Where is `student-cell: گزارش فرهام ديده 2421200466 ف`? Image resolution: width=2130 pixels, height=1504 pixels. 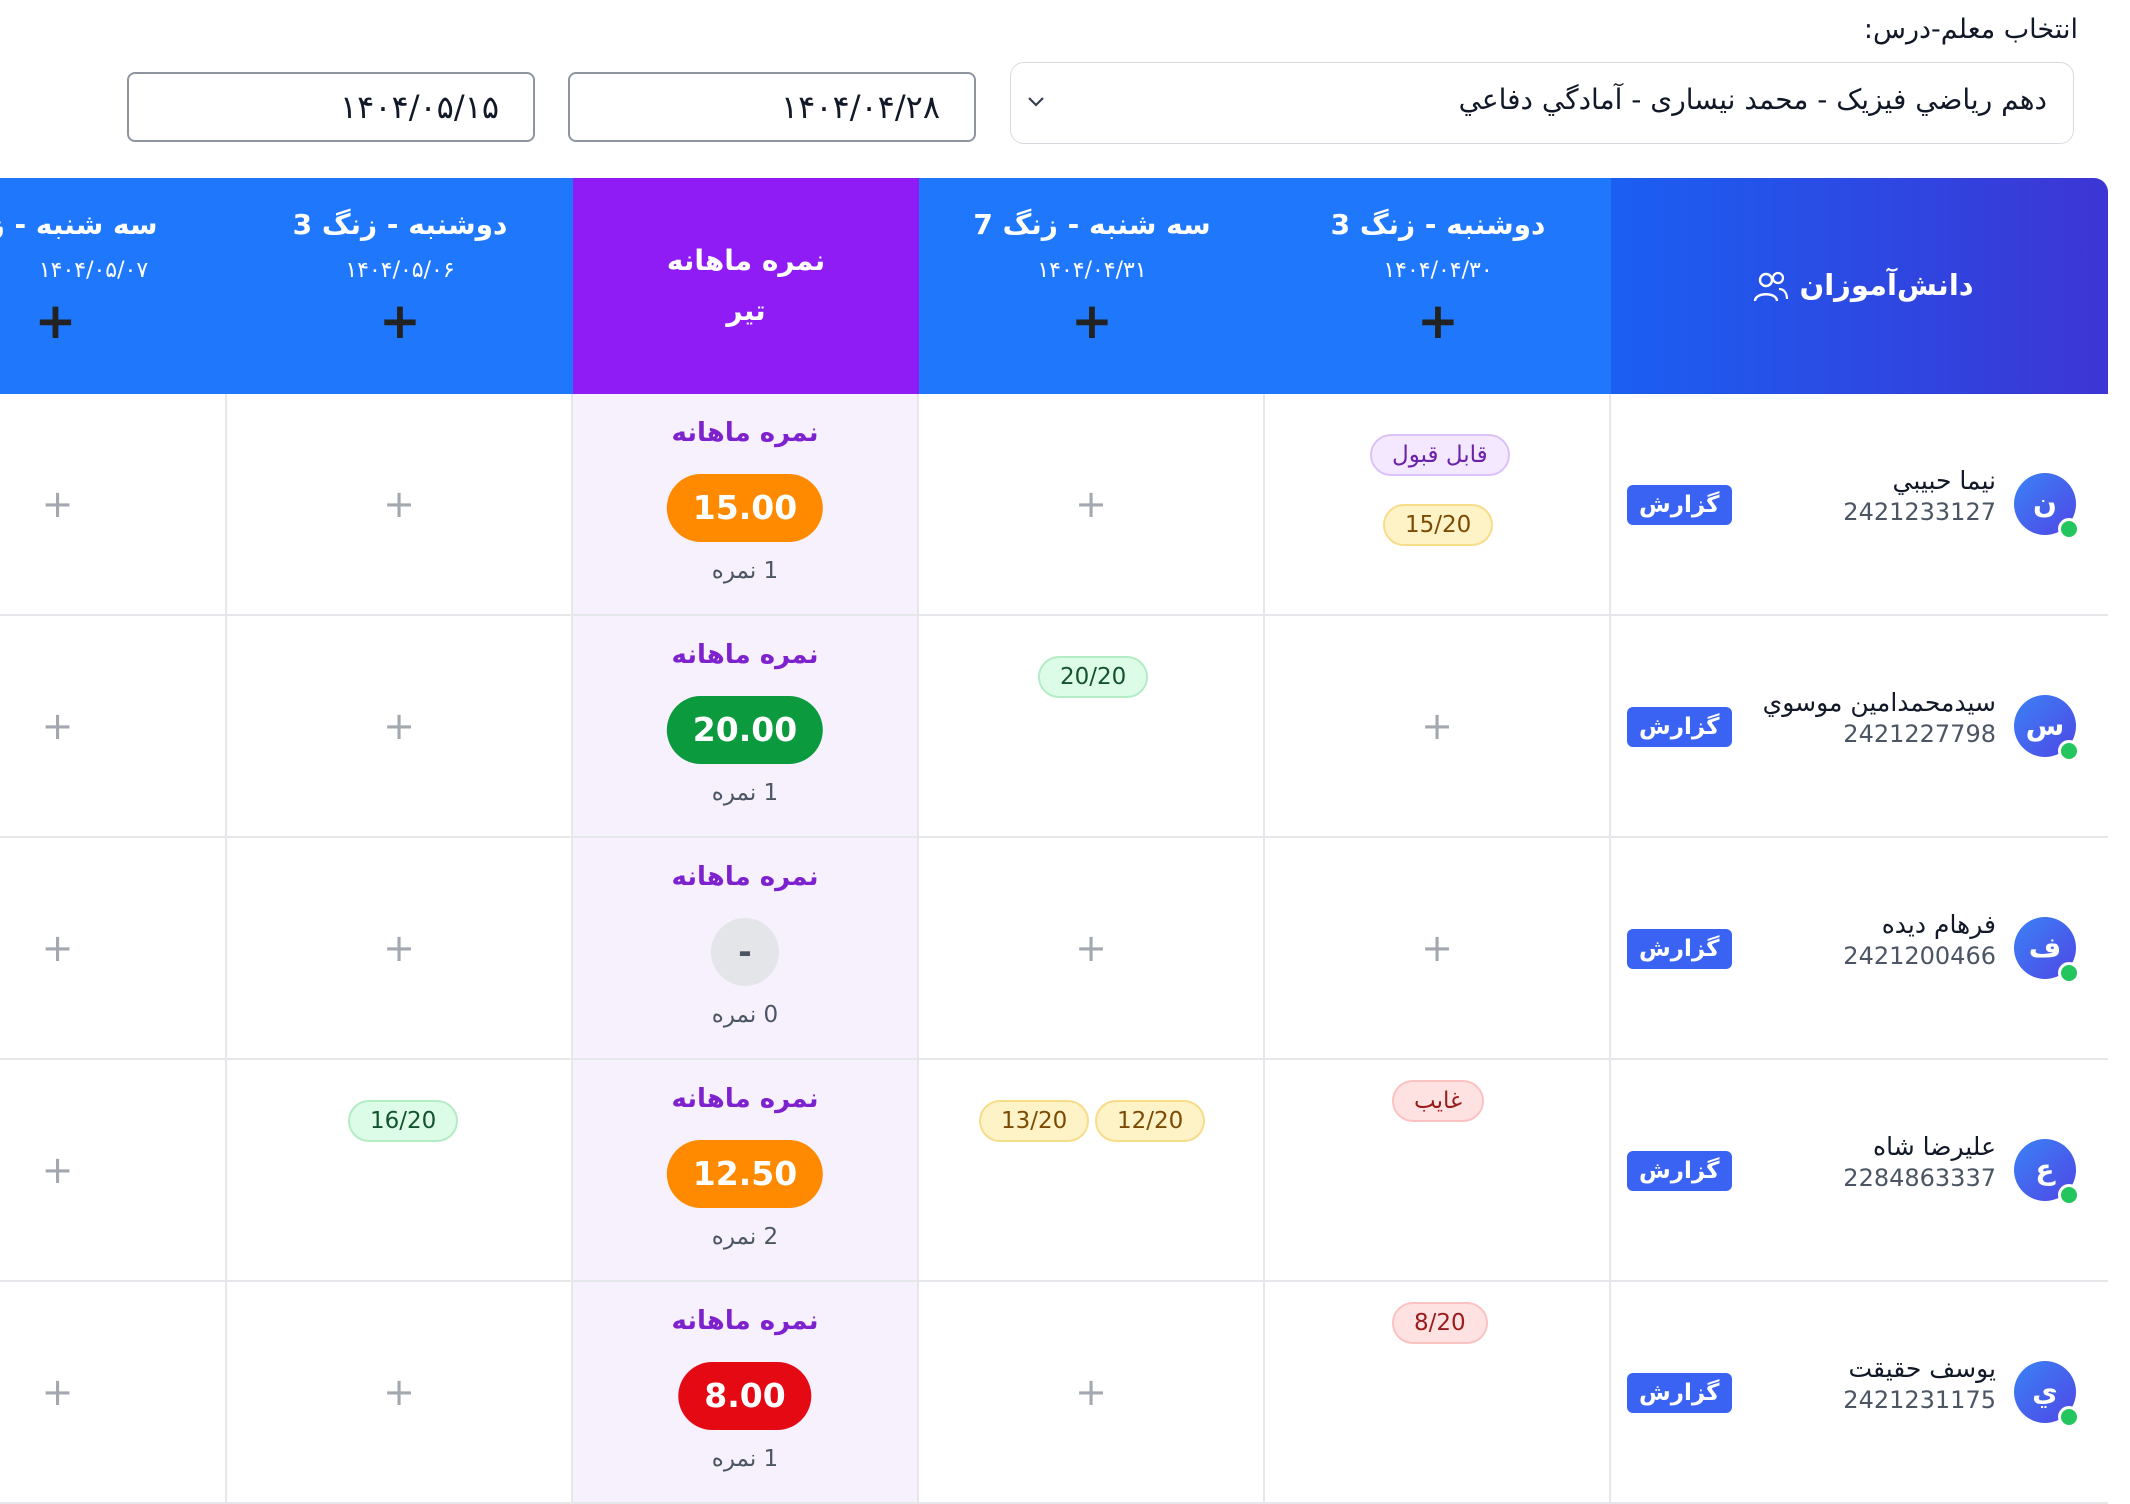 student-cell: گزارش فرهام ديده 2421200466 ف is located at coordinates (1859, 948).